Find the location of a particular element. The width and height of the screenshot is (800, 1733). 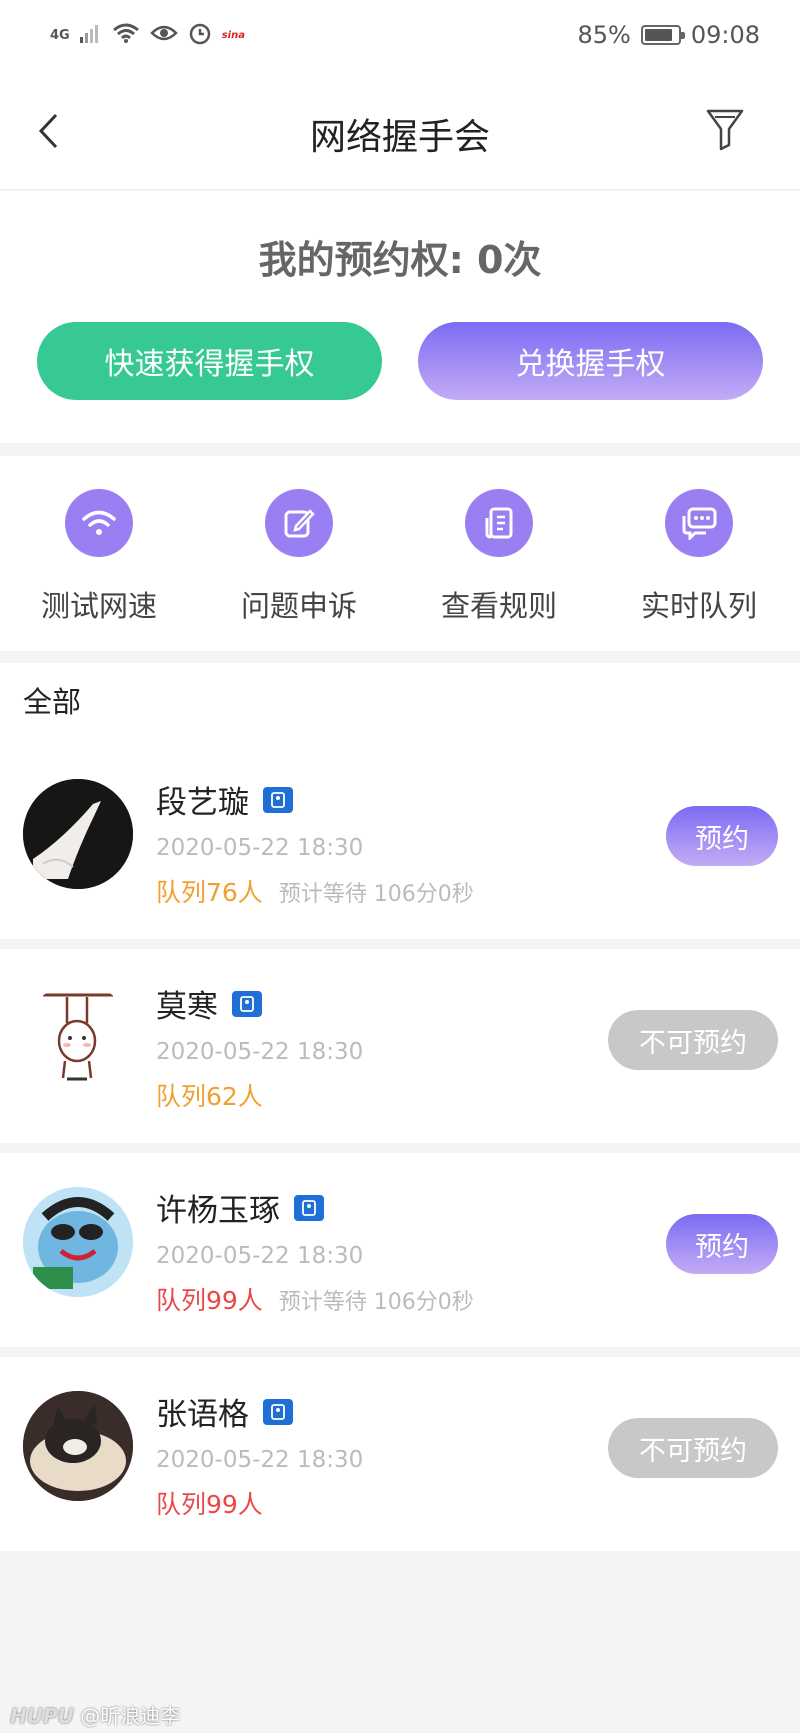

reservation-quota: 我的预约权: 0次 is located at coordinates (400, 260).